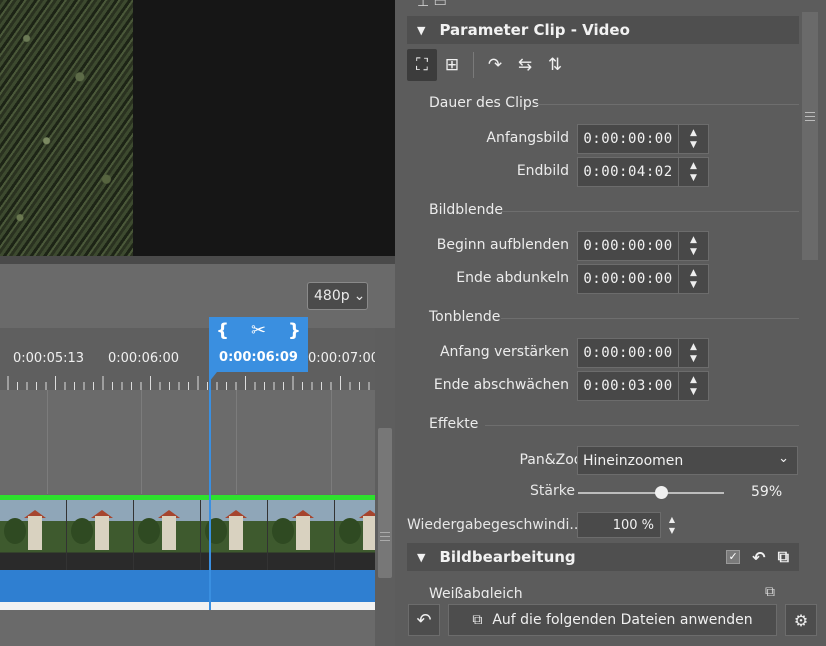 The width and height of the screenshot is (826, 646). What do you see at coordinates (661, 492) in the screenshot?
I see `strength-slider-knob` at bounding box center [661, 492].